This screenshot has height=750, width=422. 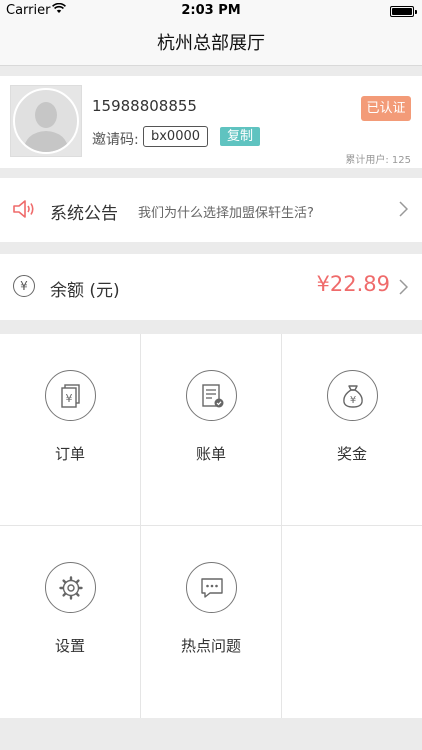 What do you see at coordinates (85, 291) in the screenshot?
I see `balance-label: 余额 (元)` at bounding box center [85, 291].